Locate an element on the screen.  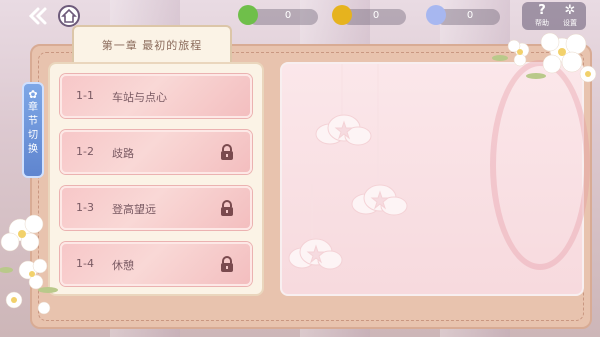
level-item-1-2: 1-2 歧路 is located at coordinates (156, 152).